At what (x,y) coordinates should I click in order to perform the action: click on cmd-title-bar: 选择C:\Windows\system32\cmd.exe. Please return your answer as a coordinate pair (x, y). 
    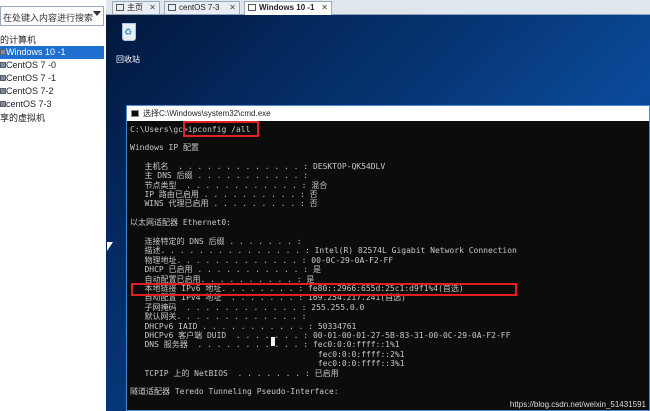
    Looking at the image, I should click on (388, 113).